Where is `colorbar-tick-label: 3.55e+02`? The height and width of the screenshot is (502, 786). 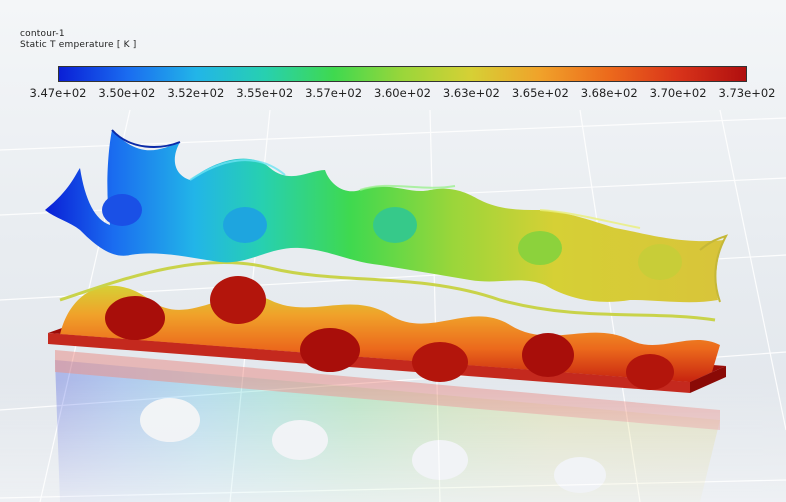
colorbar-tick-label: 3.55e+02 is located at coordinates (265, 93).